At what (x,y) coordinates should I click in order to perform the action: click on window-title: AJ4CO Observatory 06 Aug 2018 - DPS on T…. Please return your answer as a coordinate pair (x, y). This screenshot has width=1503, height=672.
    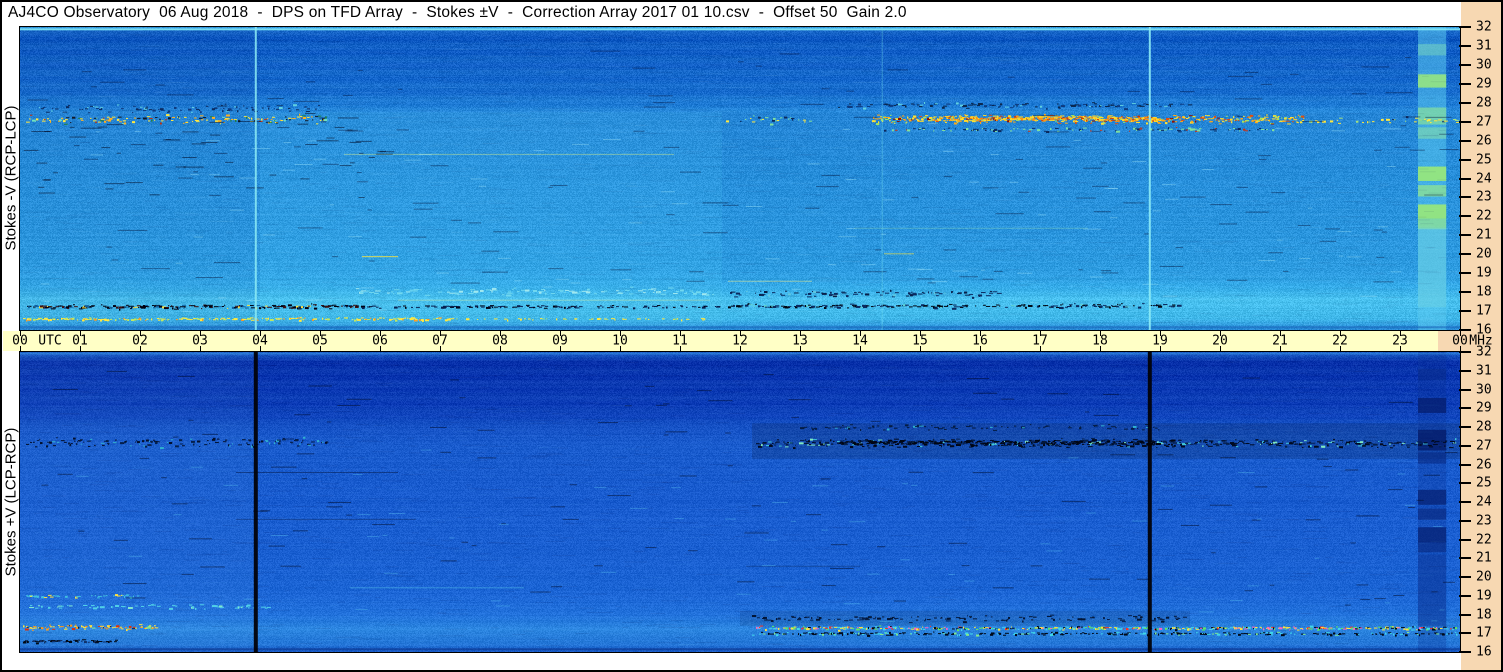
    Looking at the image, I should click on (457, 12).